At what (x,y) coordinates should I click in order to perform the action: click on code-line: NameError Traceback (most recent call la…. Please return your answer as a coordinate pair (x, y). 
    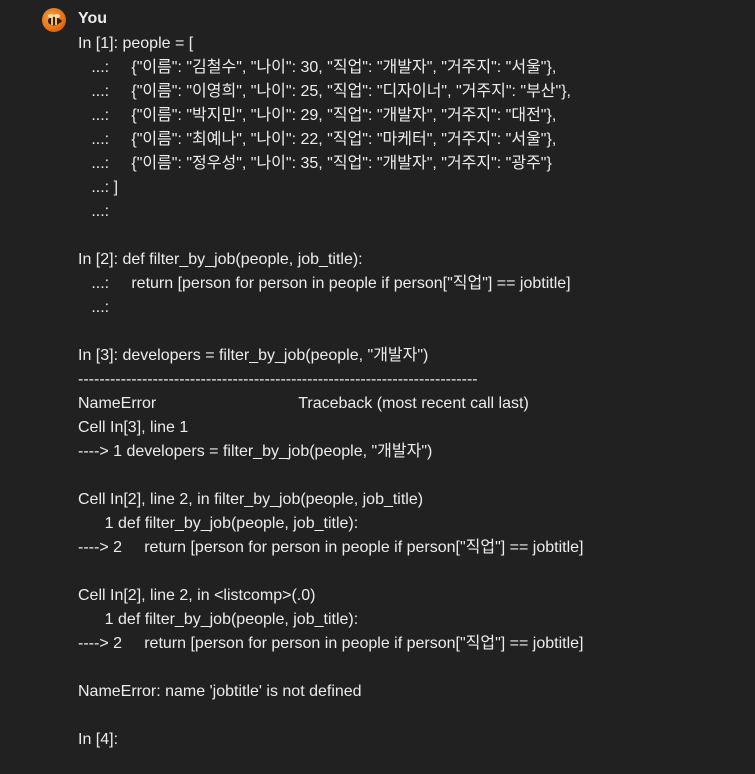
    Looking at the image, I should click on (303, 403).